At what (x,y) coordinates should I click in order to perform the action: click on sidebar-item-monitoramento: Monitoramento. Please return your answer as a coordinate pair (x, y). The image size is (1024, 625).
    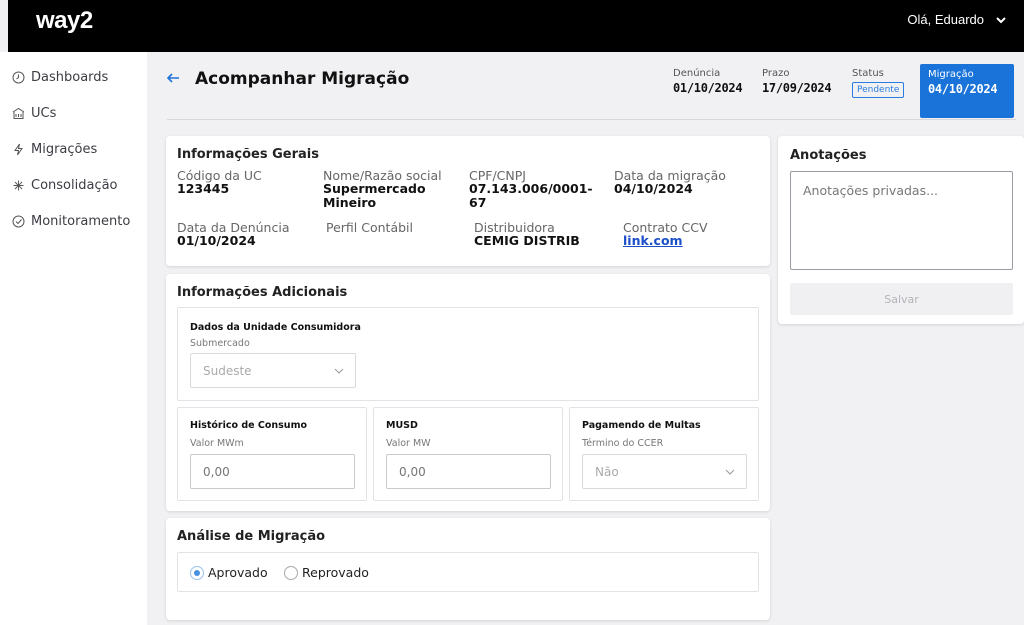
    Looking at the image, I should click on (71, 221).